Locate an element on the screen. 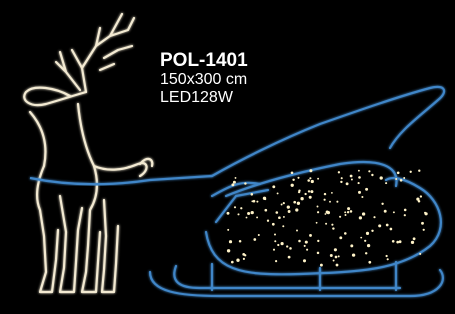  product-caption: POL-1401 150x300 cm LED128W is located at coordinates (204, 79).